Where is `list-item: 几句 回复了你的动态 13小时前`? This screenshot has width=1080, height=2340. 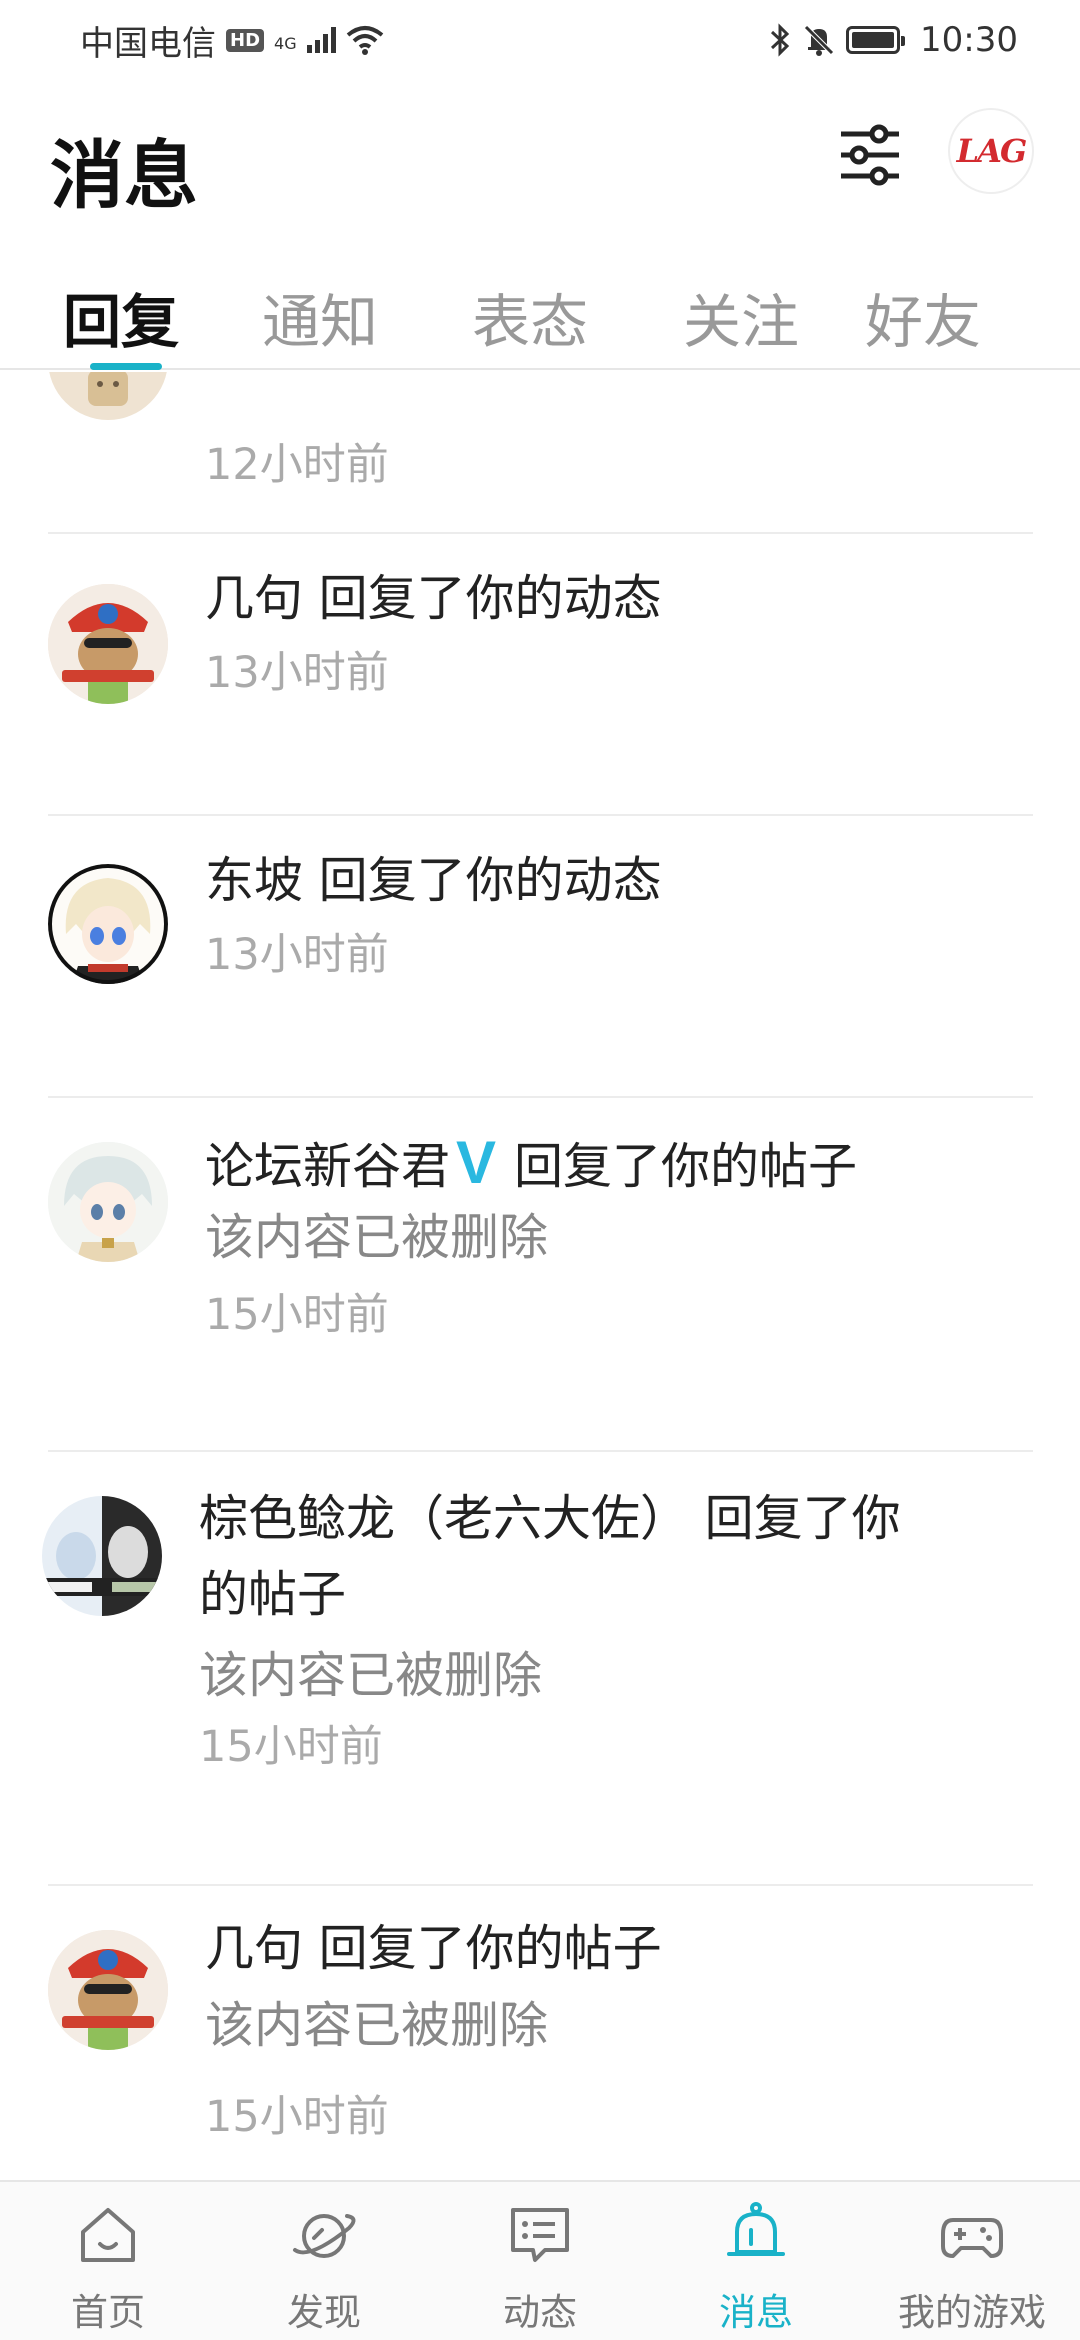 list-item: 几句 回复了你的动态 13小时前 is located at coordinates (540, 674).